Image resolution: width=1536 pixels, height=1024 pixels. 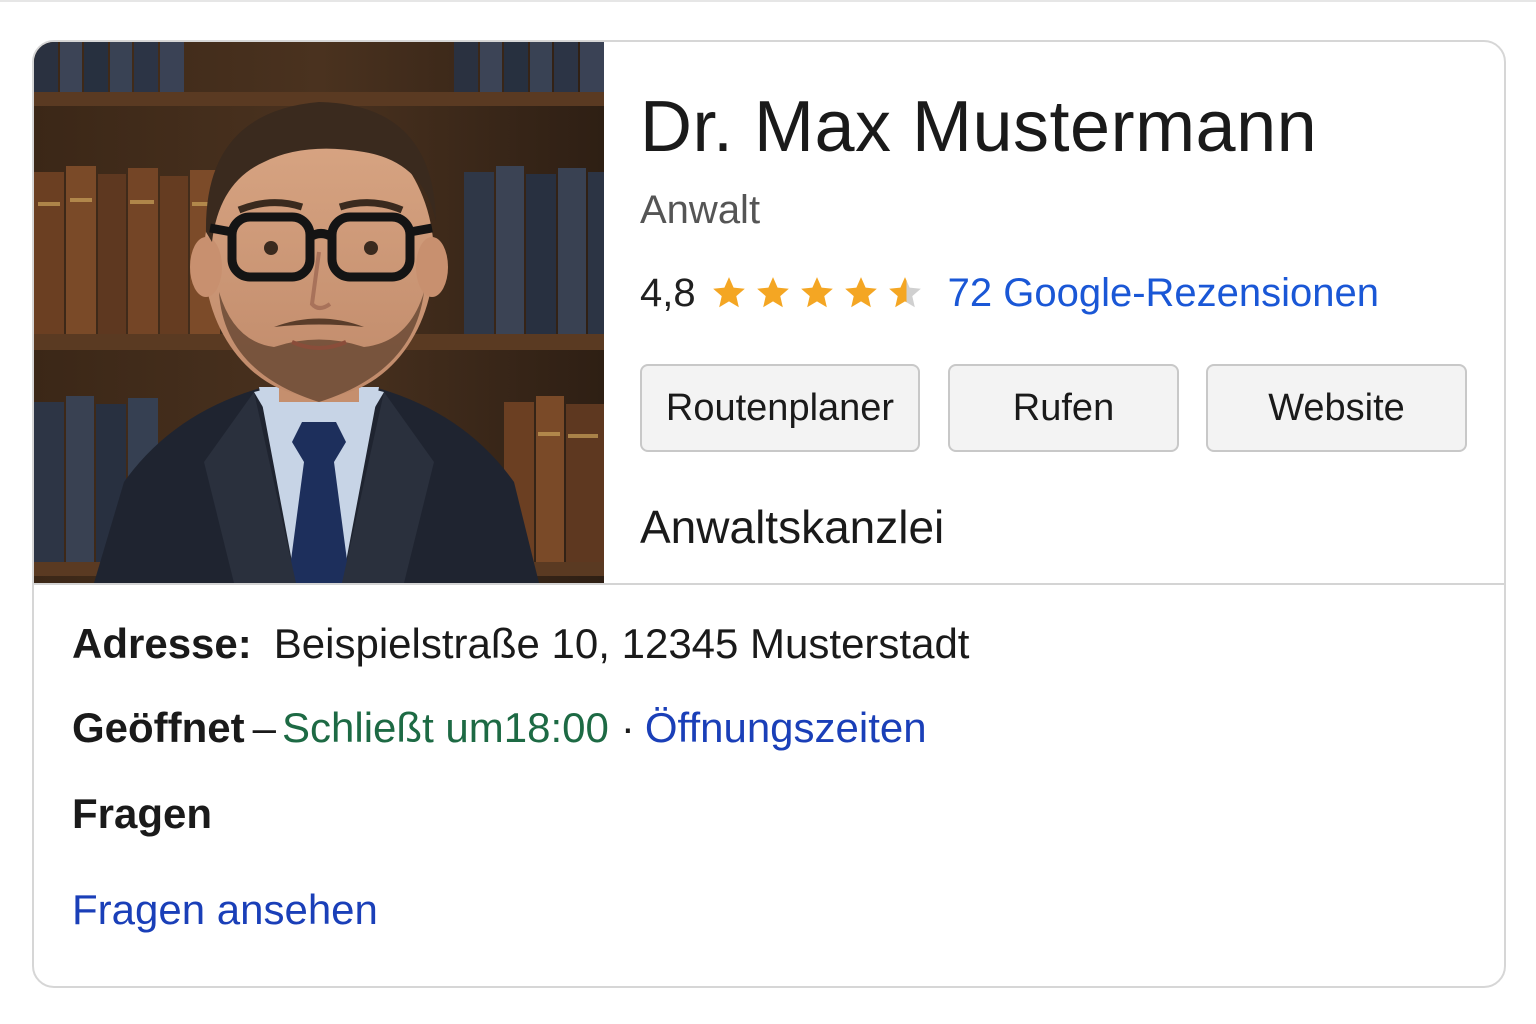 I want to click on questions-link-row: Fragen ansehen, so click(x=225, y=910).